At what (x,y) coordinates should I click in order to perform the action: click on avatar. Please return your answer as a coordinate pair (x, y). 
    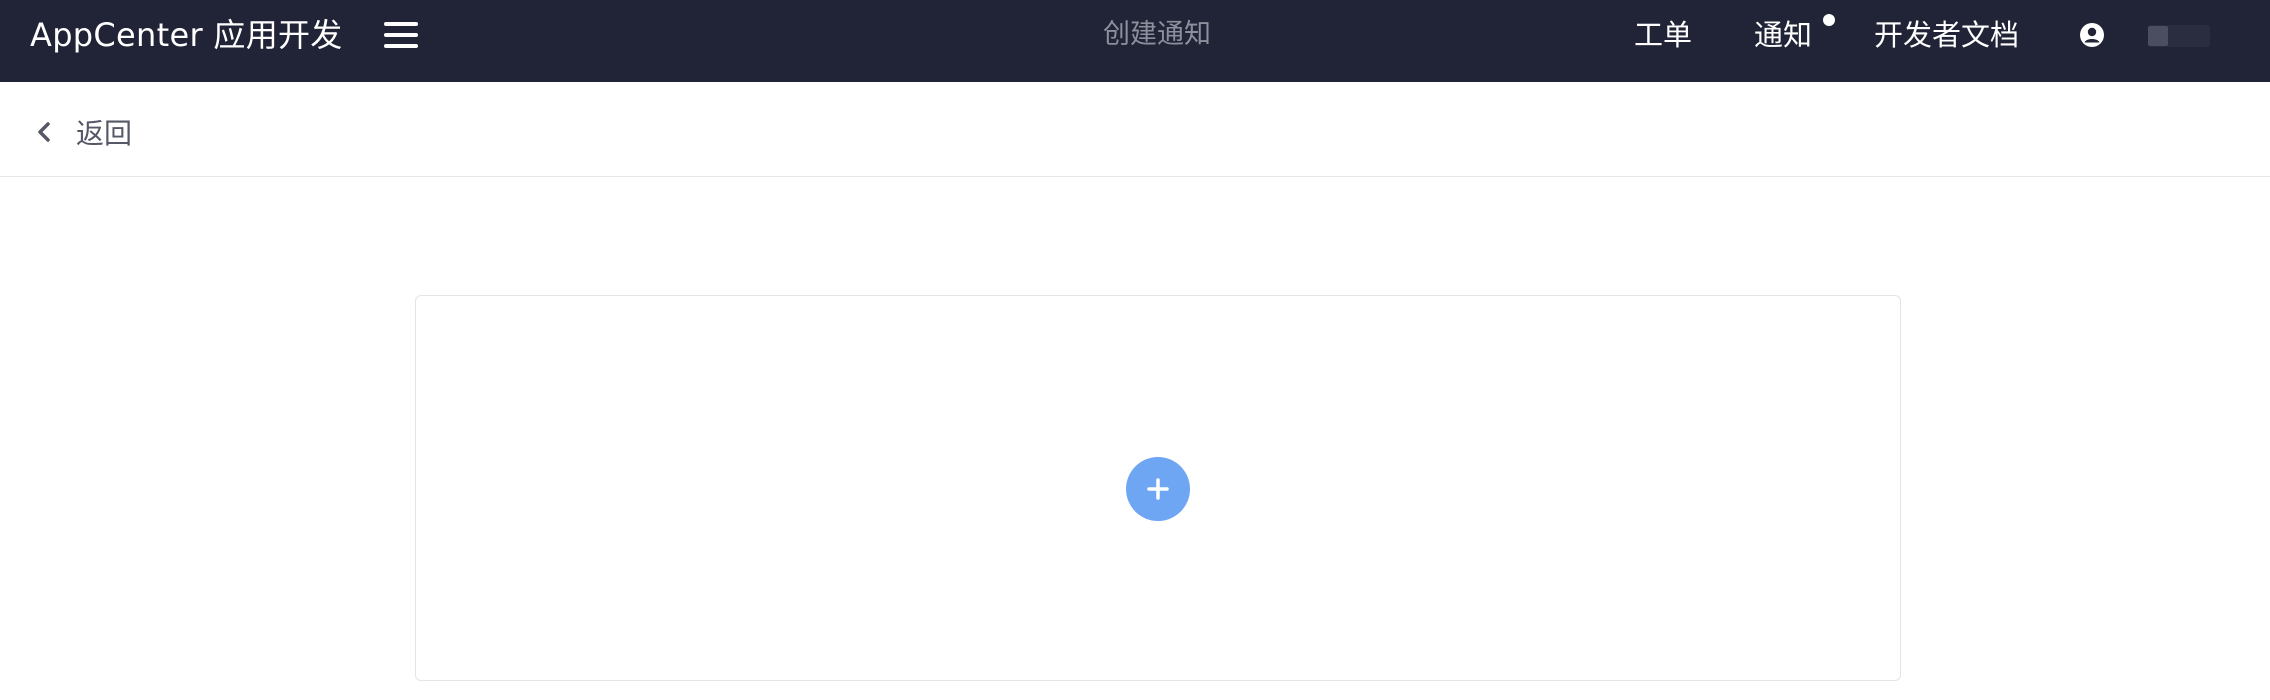
    Looking at the image, I should click on (2179, 36).